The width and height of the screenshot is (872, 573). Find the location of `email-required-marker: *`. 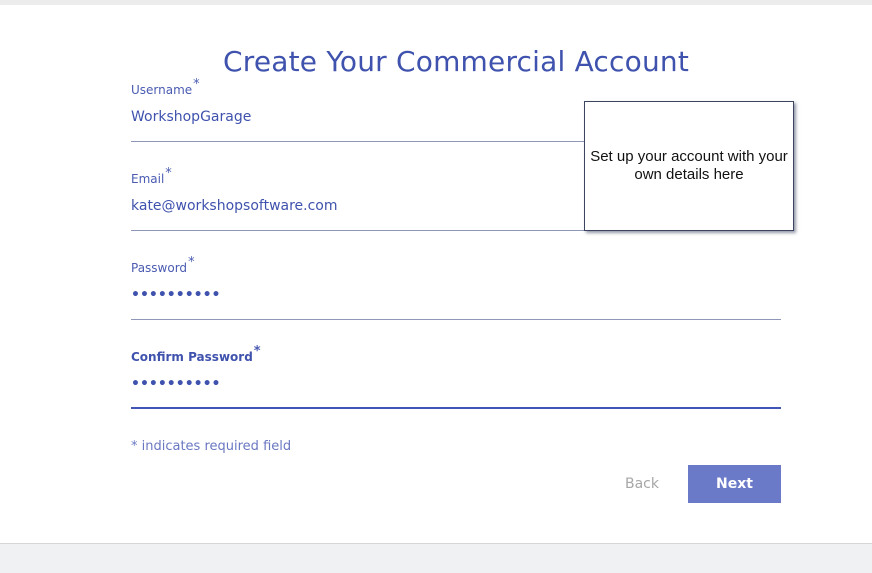

email-required-marker: * is located at coordinates (168, 173).